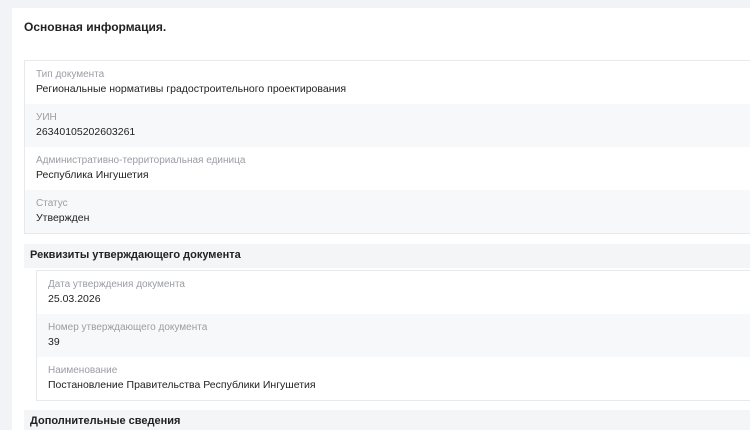 Image resolution: width=750 pixels, height=430 pixels. Describe the element at coordinates (387, 420) in the screenshot. I see `extra-section-header: Дополнительные сведения` at that location.